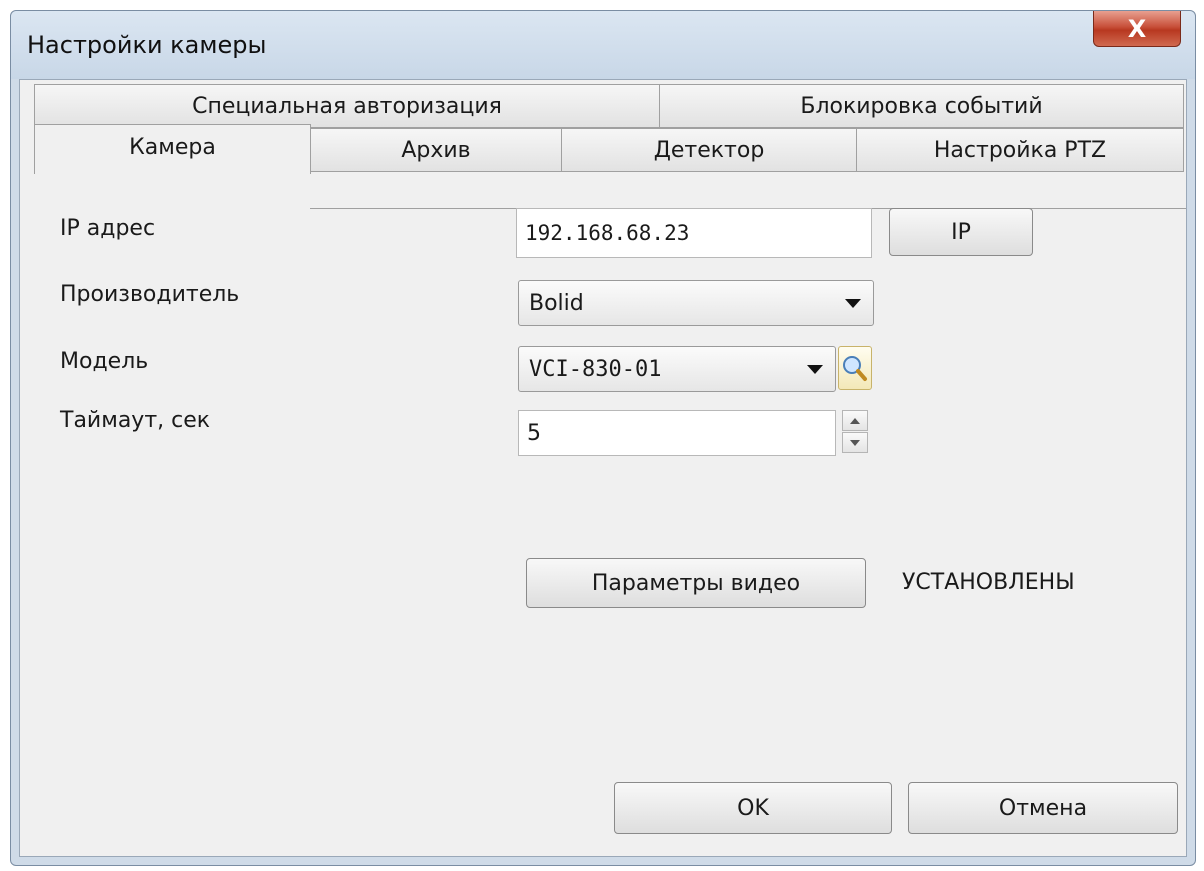 The width and height of the screenshot is (1204, 871). Describe the element at coordinates (556, 303) in the screenshot. I see `vendor-value: Bolid` at that location.